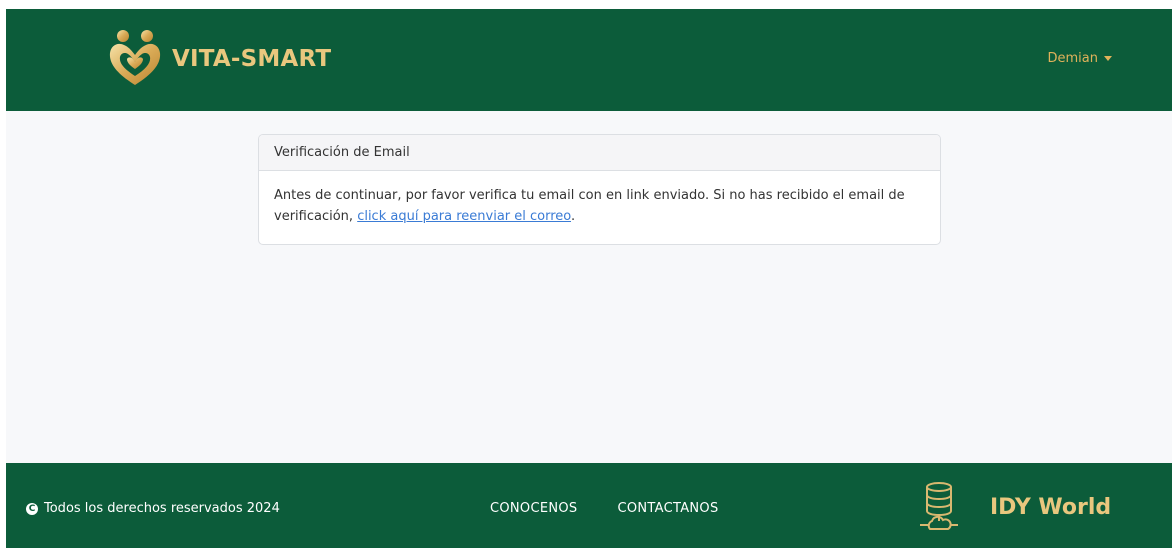 This screenshot has height=548, width=1172. What do you see at coordinates (32, 508) in the screenshot?
I see `copyright-icon: C` at bounding box center [32, 508].